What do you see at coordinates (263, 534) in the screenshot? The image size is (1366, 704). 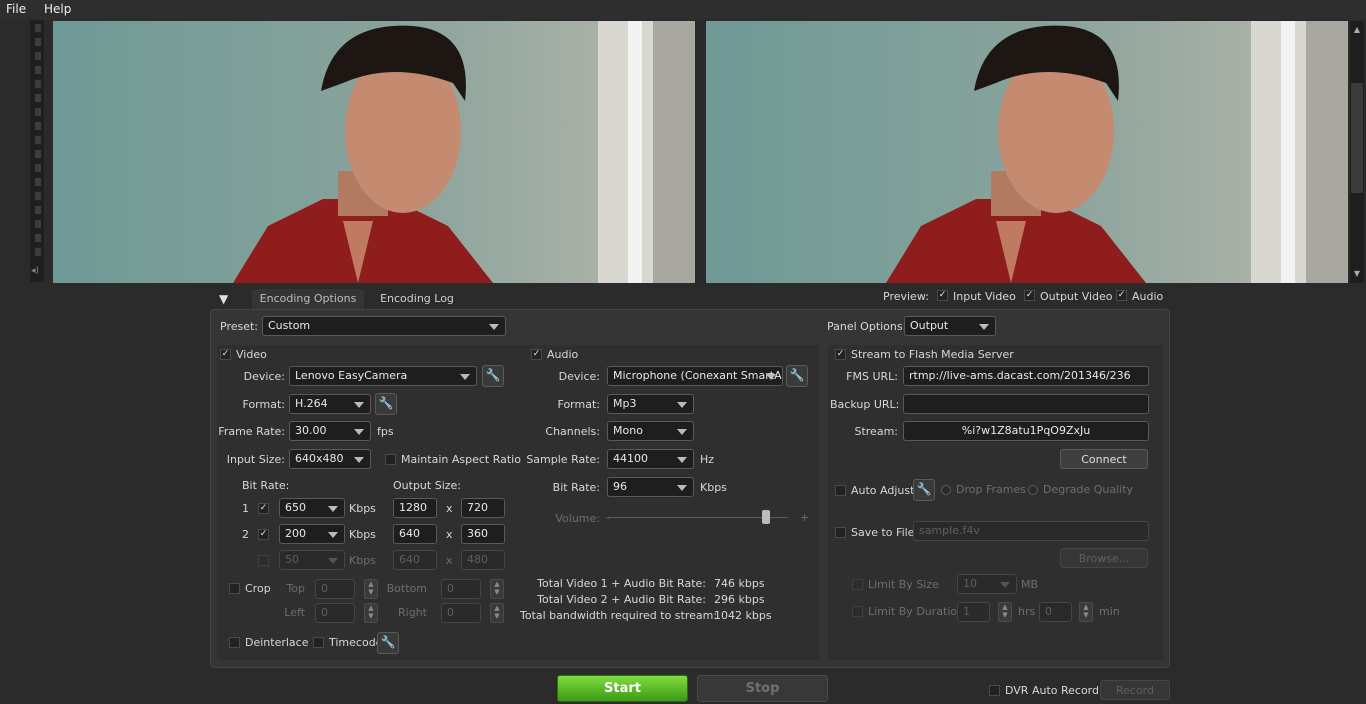 I see `bitrate-row-2-checkbox: ✓` at bounding box center [263, 534].